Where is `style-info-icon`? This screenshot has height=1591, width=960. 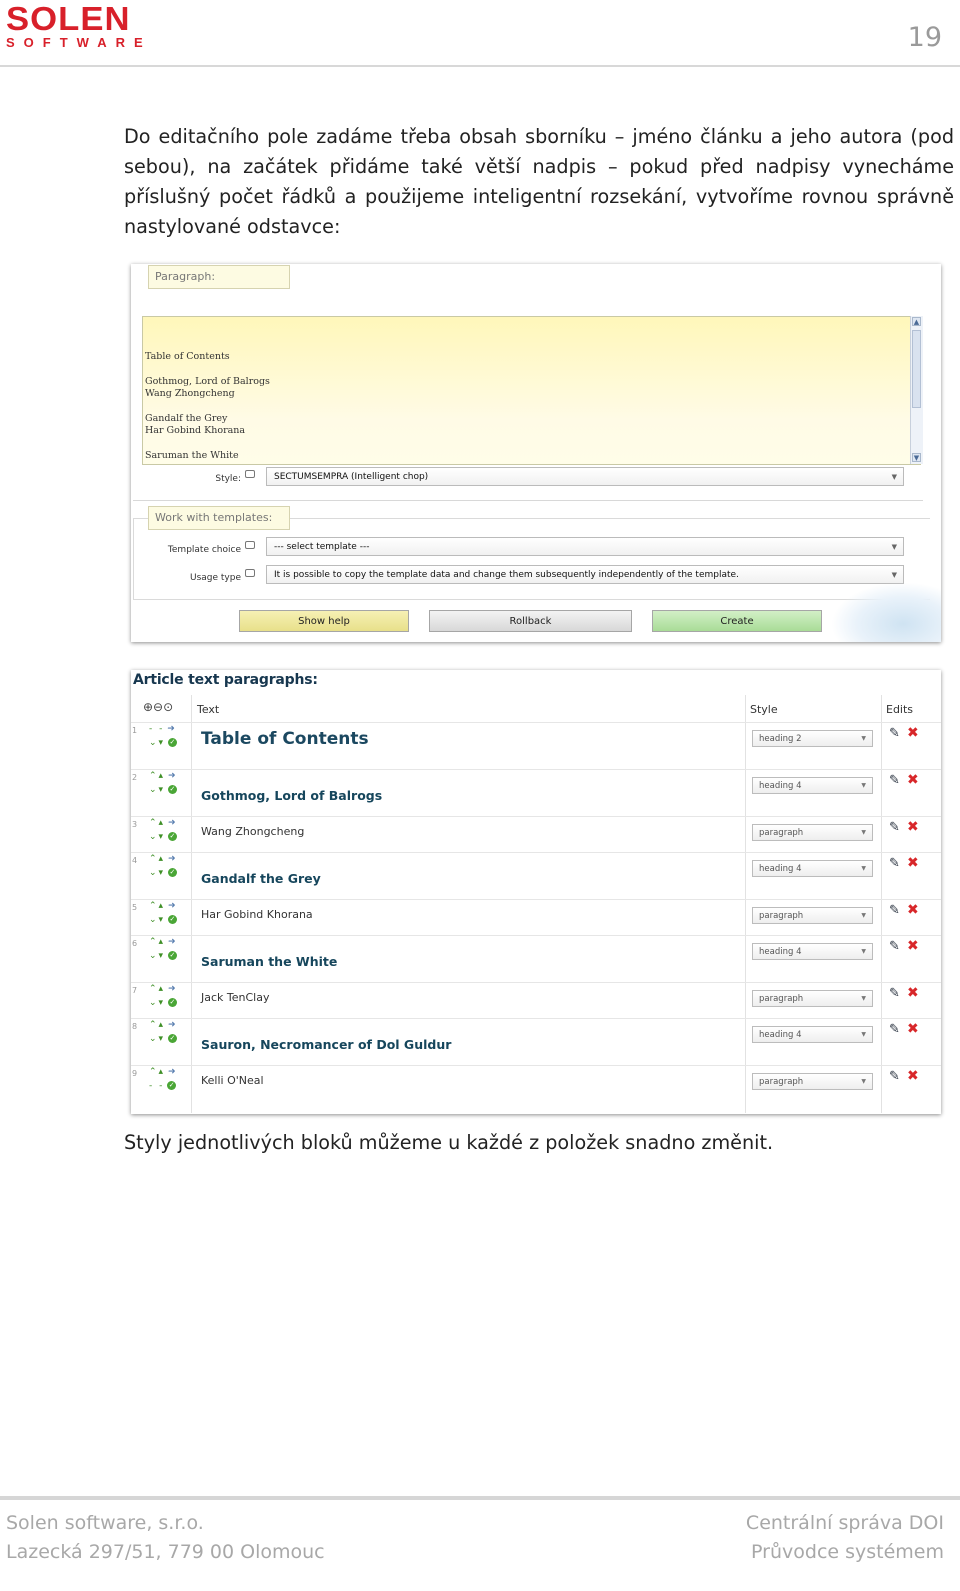
style-info-icon is located at coordinates (250, 474).